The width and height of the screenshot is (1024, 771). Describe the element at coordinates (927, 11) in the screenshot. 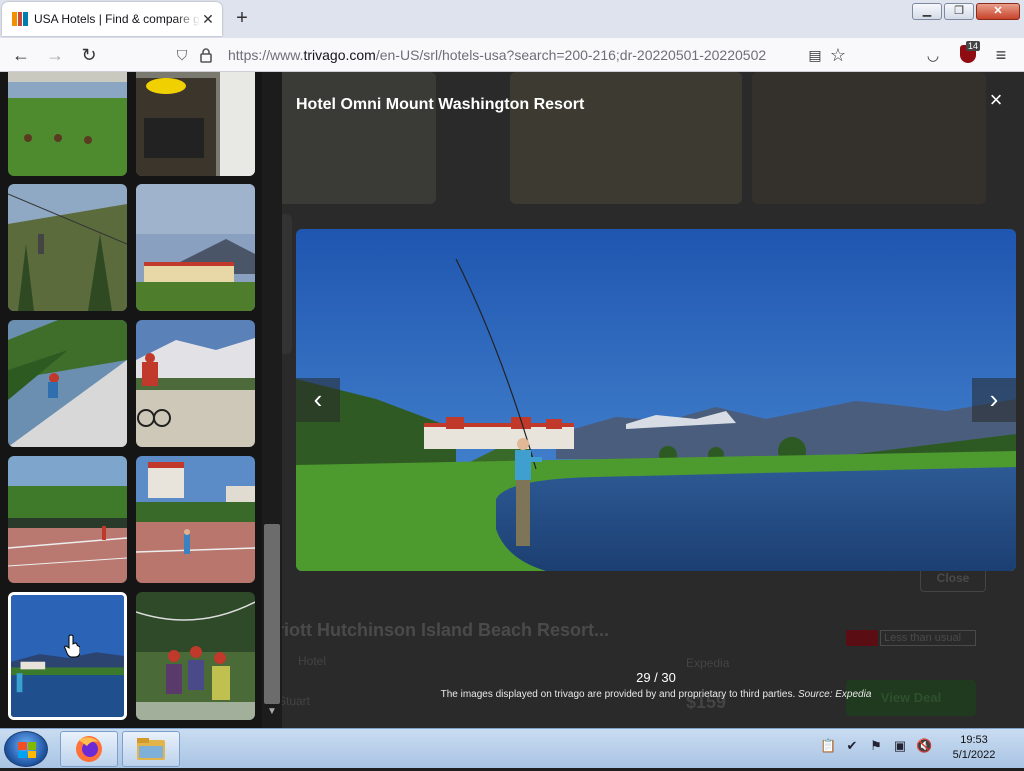

I see `minimize-button: ▁` at that location.